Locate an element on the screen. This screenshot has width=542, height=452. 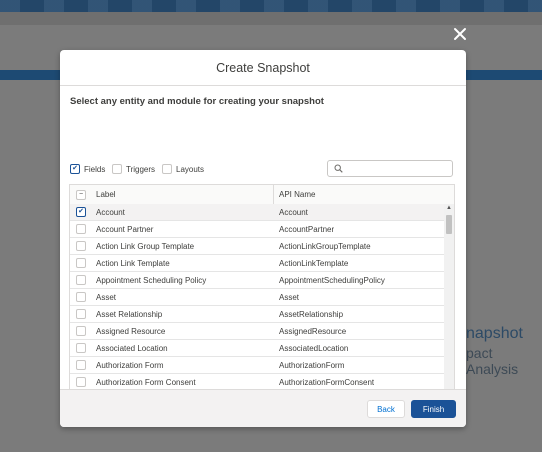
row-api-name: AssetRelationship is located at coordinates (311, 314).